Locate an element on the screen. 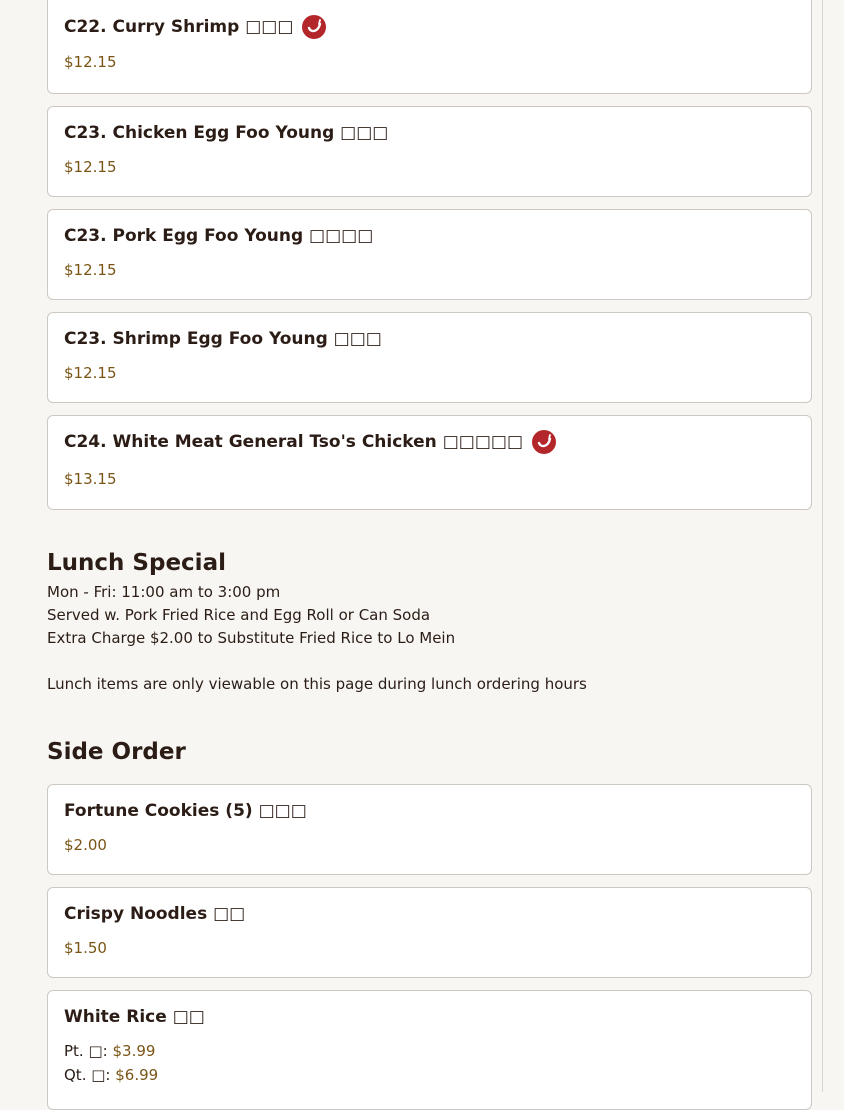  menu-item-title: White Rice □□ is located at coordinates (429, 1010).